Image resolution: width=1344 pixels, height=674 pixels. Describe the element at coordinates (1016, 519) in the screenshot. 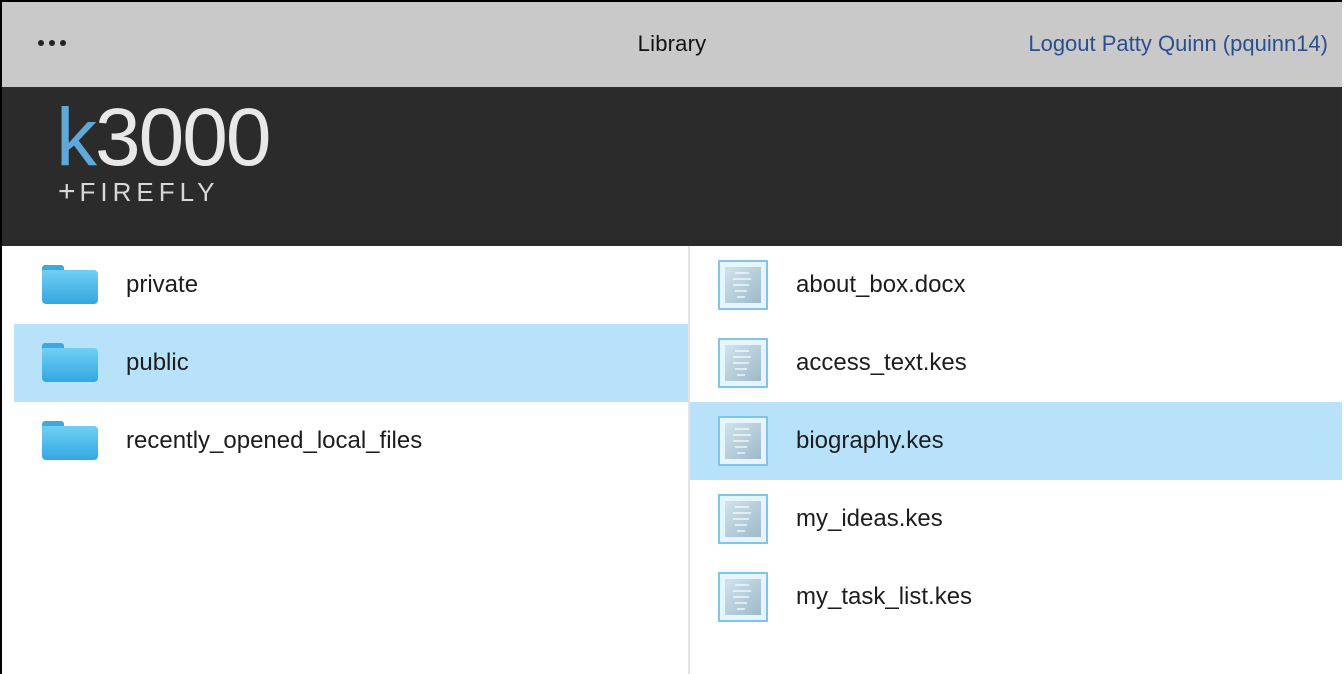

I see `file-item-my-ideas: my_ideas.kes` at that location.